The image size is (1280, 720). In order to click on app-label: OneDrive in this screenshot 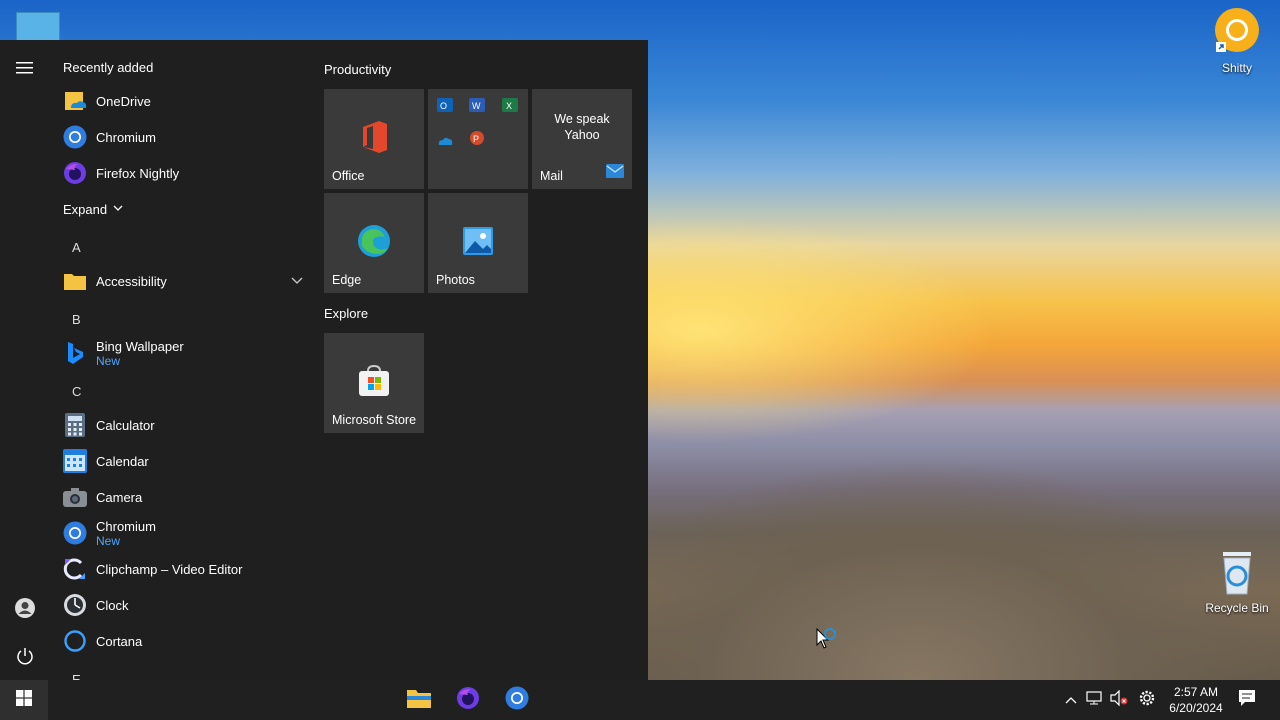, I will do `click(123, 101)`.